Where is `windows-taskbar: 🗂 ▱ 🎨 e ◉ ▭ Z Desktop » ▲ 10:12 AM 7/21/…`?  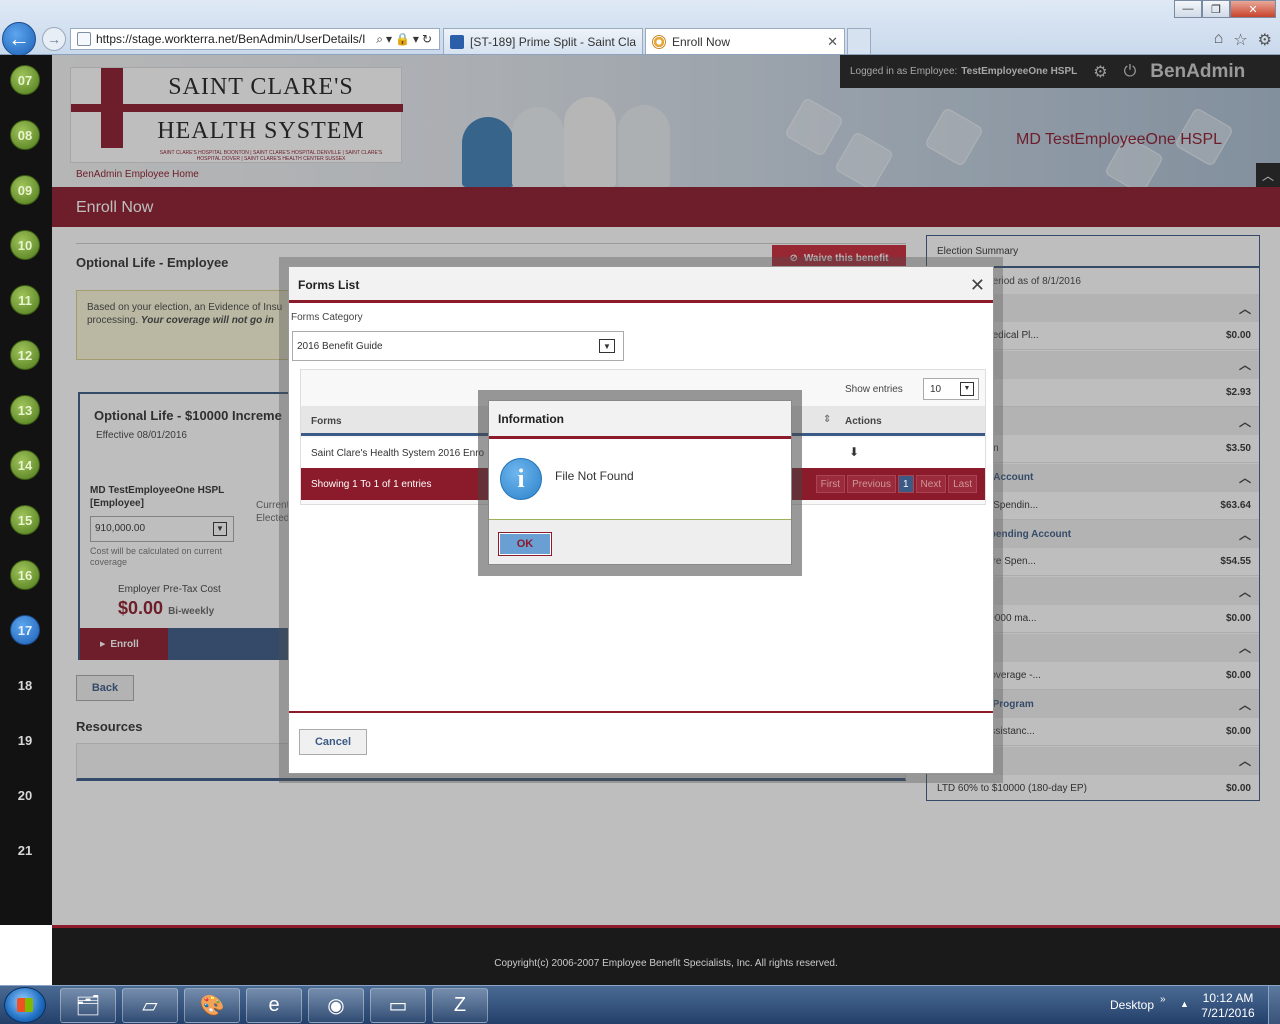
windows-taskbar: 🗂 ▱ 🎨 e ◉ ▭ Z Desktop » ▲ 10:12 AM 7/21/… is located at coordinates (640, 1004).